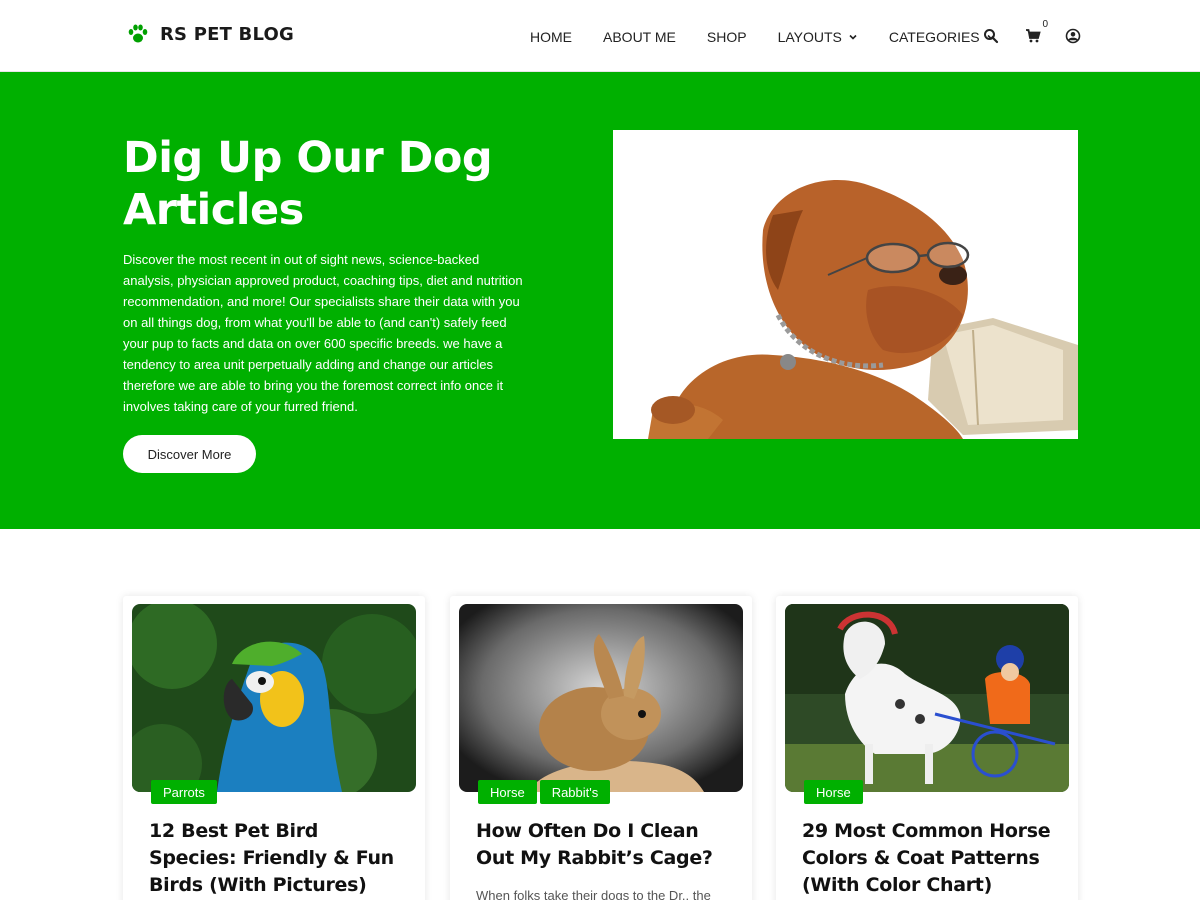  I want to click on dog-illustration, so click(845, 284).